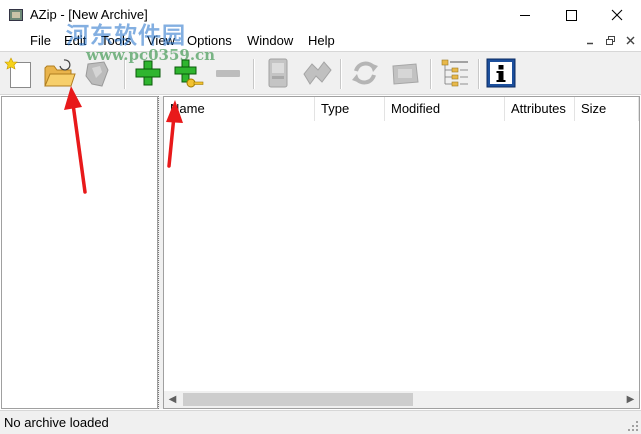 The image size is (641, 434). What do you see at coordinates (187, 108) in the screenshot?
I see `column-header-label: Name` at bounding box center [187, 108].